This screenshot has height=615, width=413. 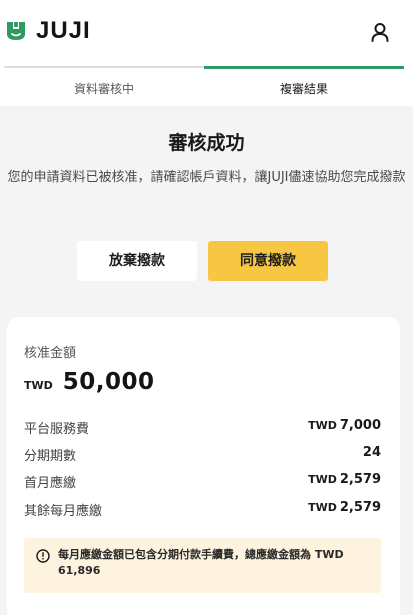 What do you see at coordinates (201, 562) in the screenshot?
I see `notice-text: 每月應繳金額已包含分期付款手續費，總應繳金額為 TWD 61,896` at bounding box center [201, 562].